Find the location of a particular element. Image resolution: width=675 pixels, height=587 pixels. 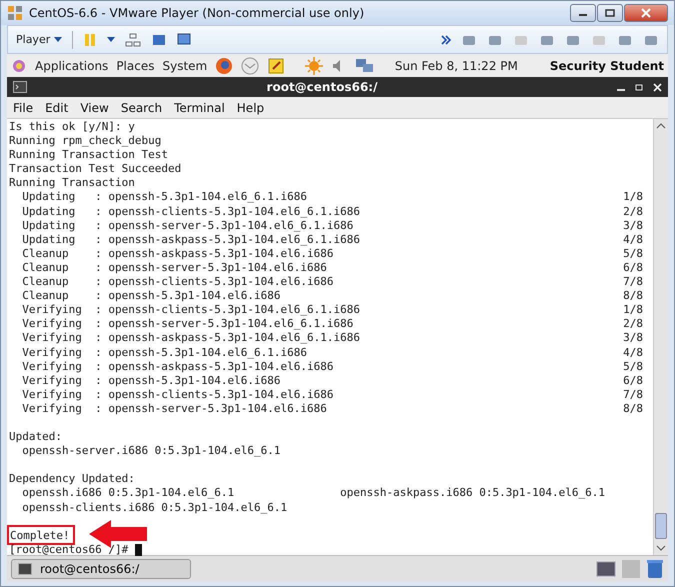

mail-icon is located at coordinates (250, 65).